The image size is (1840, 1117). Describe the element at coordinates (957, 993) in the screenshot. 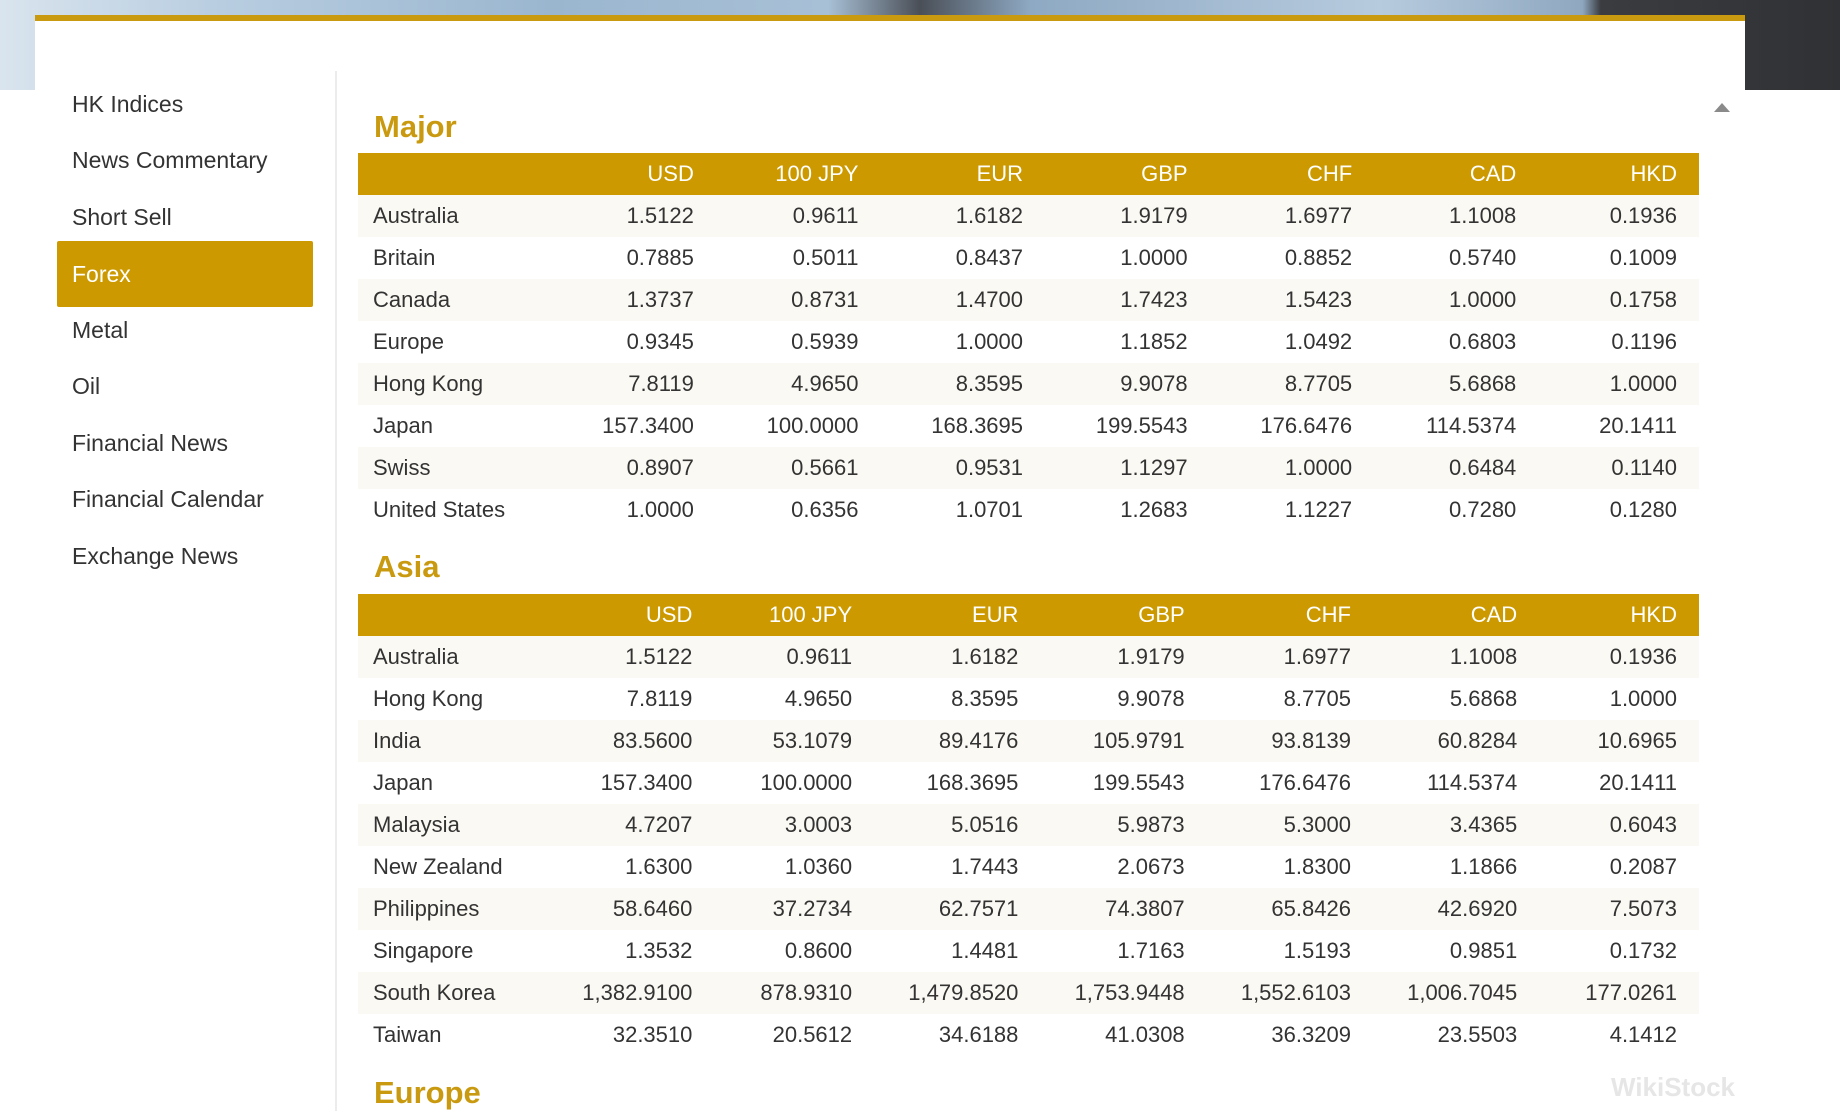

I see `rate-cell: 1,479.8520` at that location.